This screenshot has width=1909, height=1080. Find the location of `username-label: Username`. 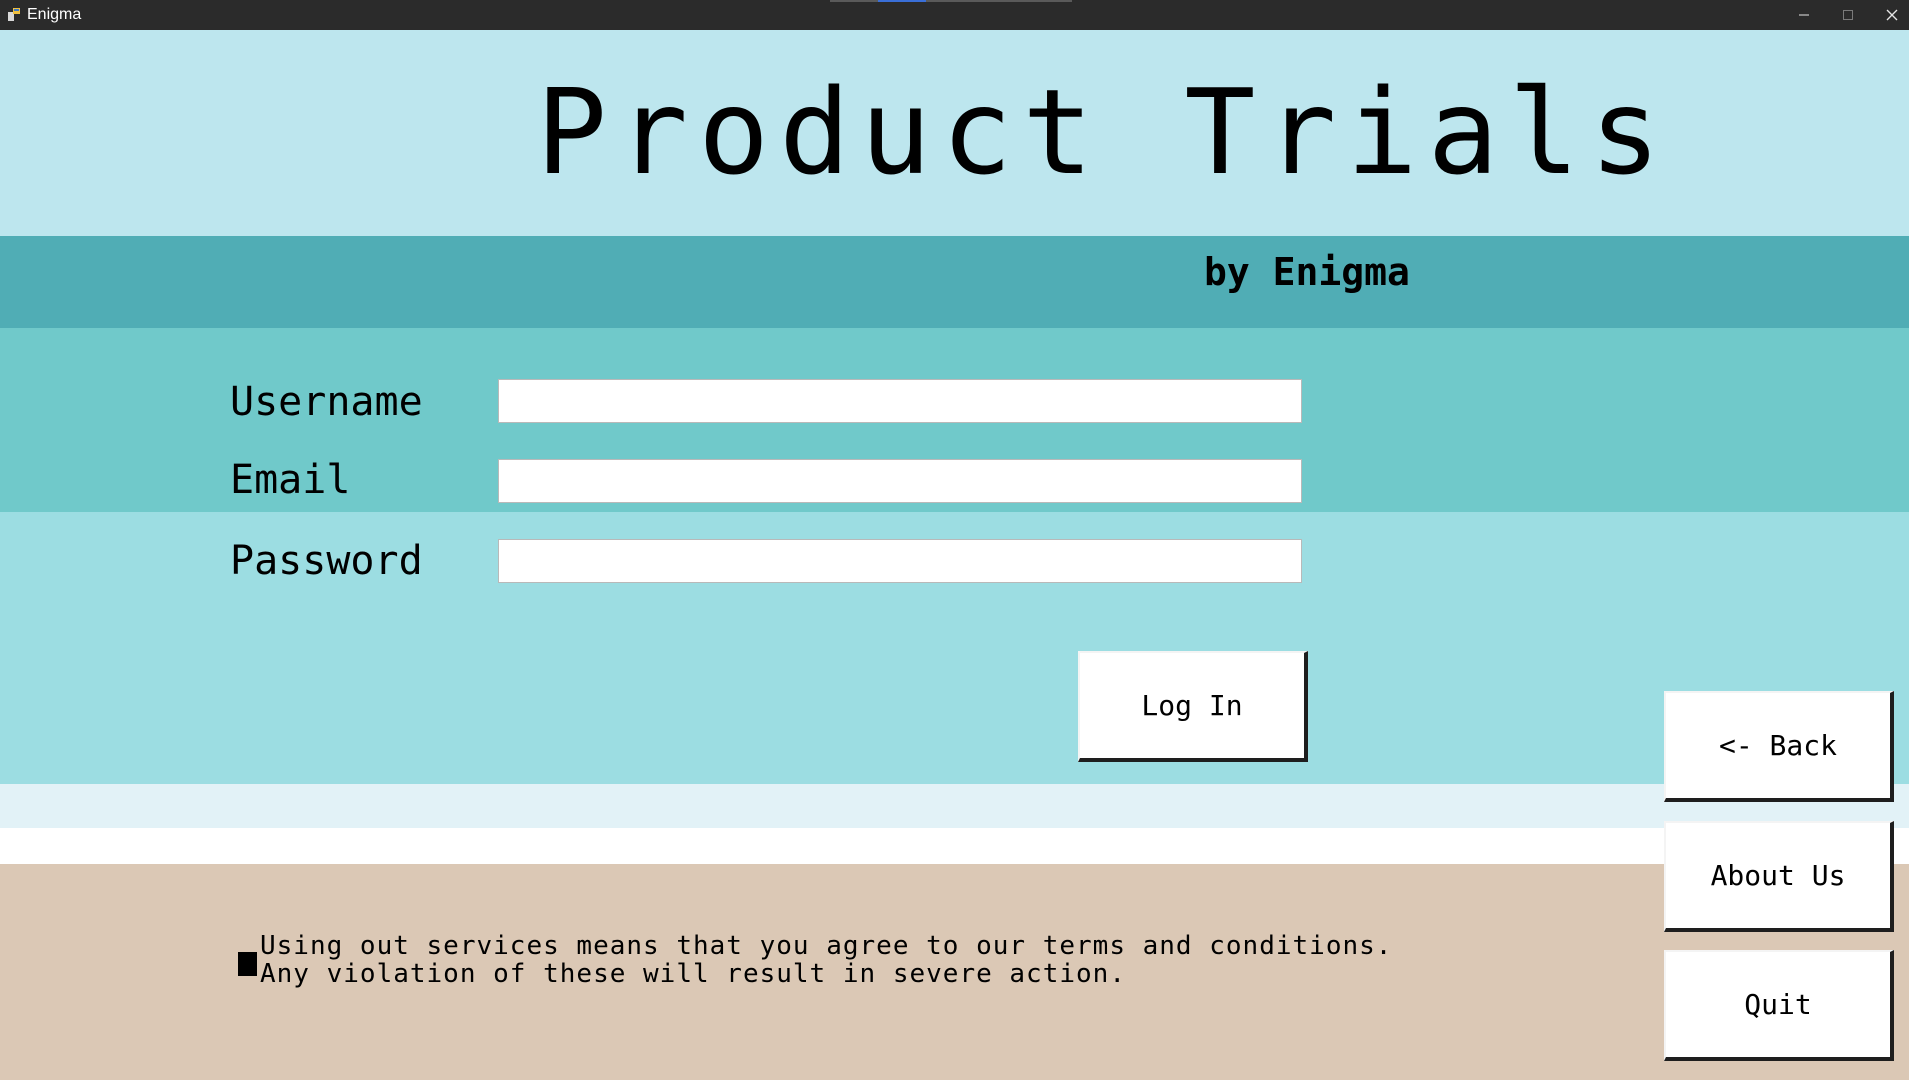

username-label: Username is located at coordinates (326, 402).